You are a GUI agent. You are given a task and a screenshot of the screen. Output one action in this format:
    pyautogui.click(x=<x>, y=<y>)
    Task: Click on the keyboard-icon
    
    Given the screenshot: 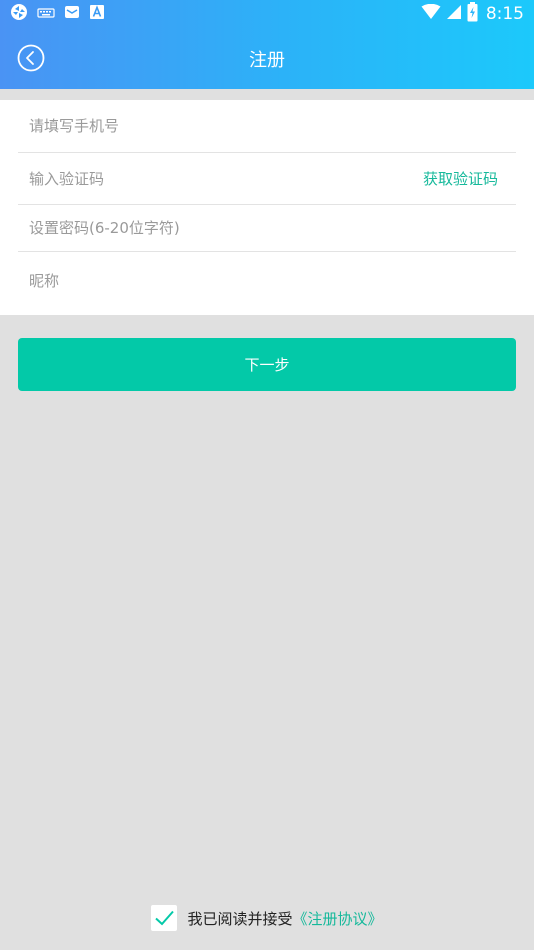 What is the action you would take?
    pyautogui.click(x=46, y=14)
    